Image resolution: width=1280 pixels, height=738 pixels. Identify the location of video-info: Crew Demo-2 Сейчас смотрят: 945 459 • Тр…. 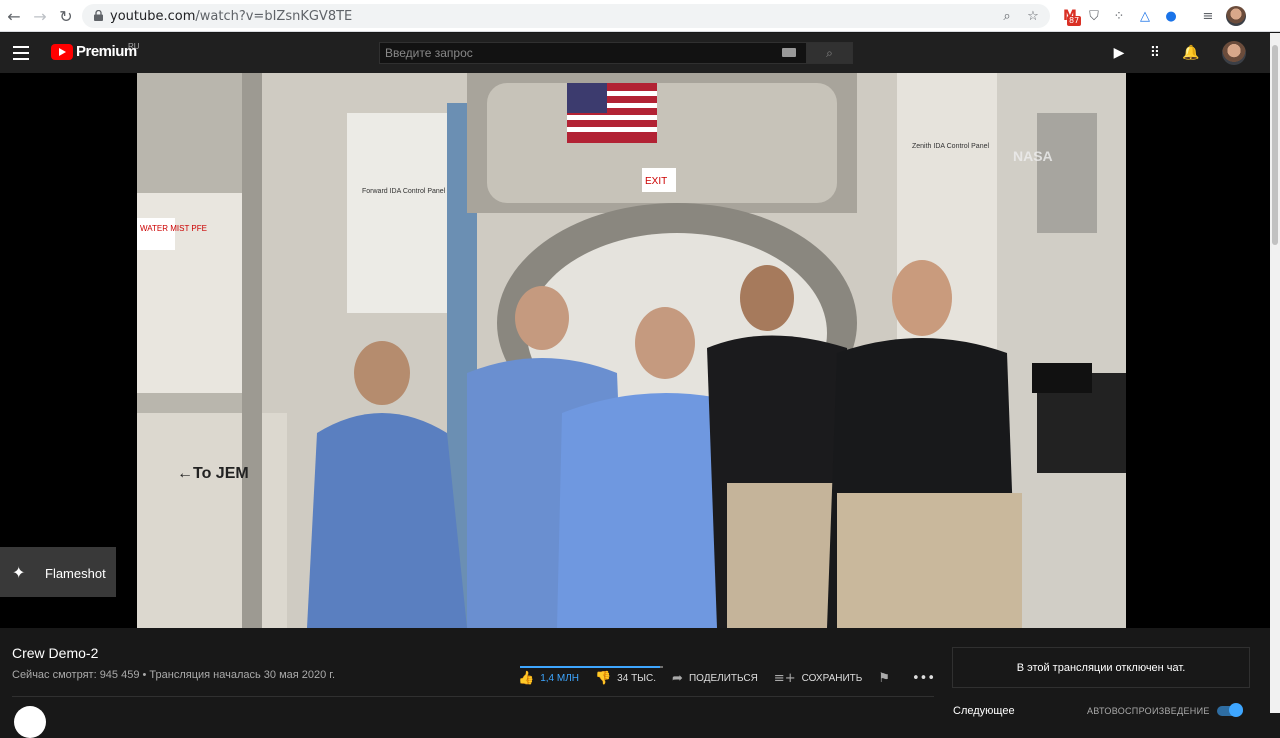
(635, 670).